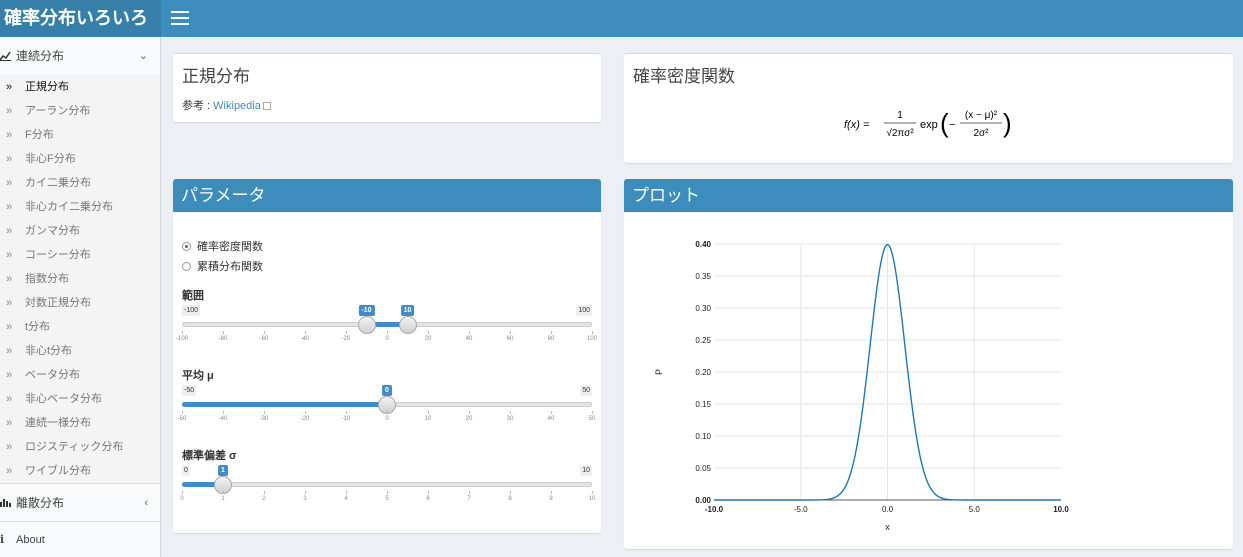 This screenshot has width=1243, height=557. I want to click on x-tick-label: 0.0, so click(888, 509).